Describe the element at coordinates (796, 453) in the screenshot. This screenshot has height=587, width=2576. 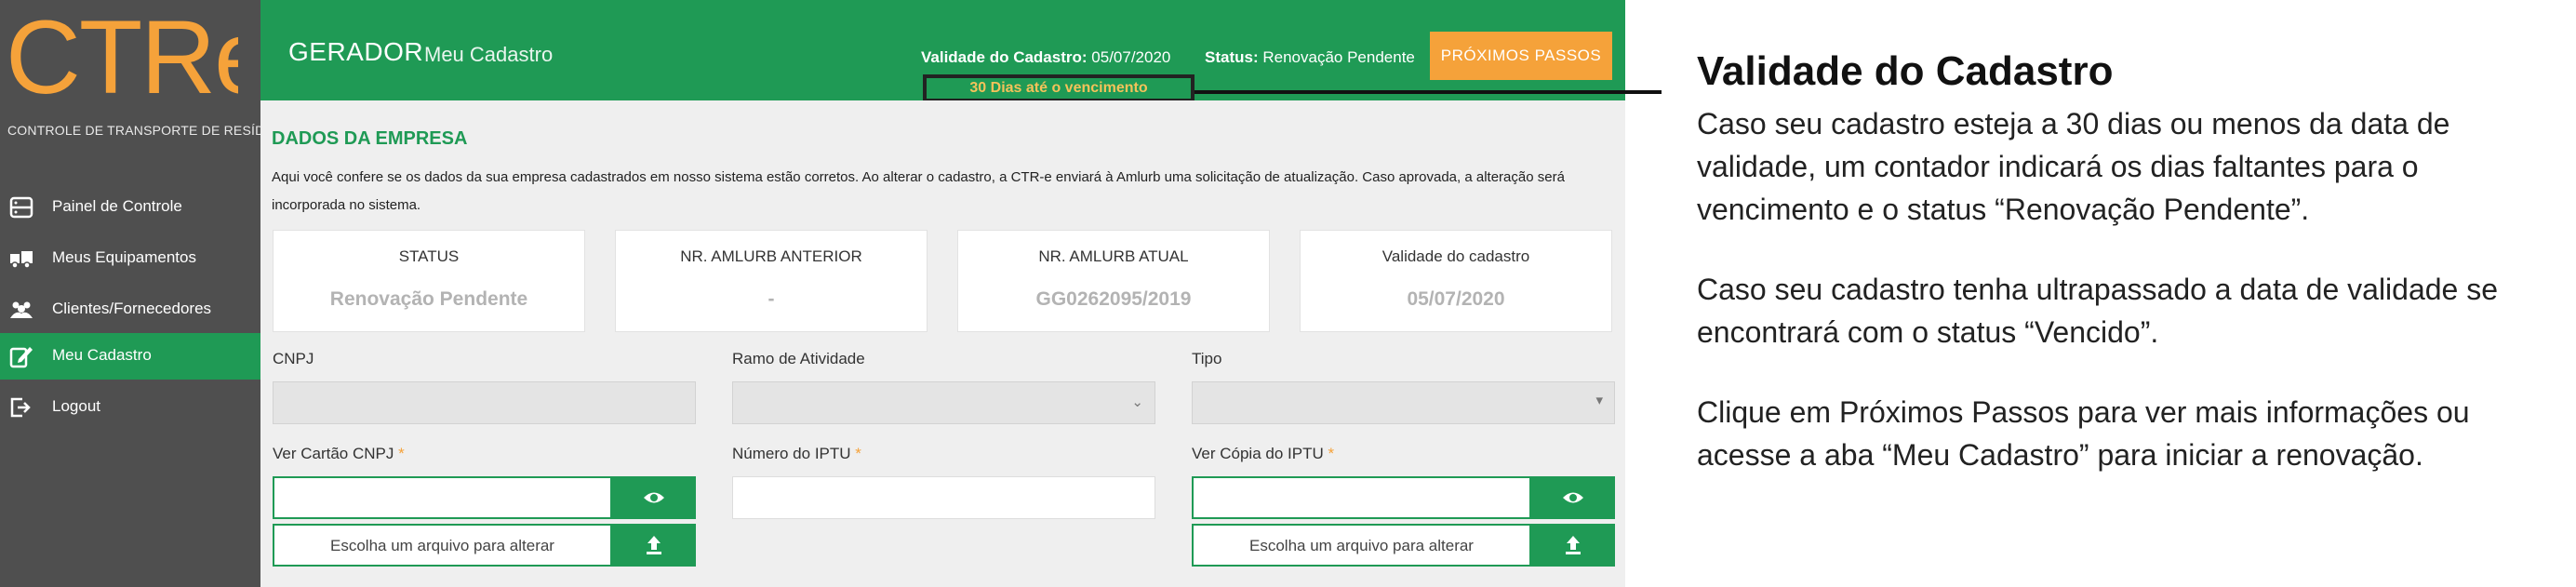
I see `iptu-label: Número do IPTU *` at that location.